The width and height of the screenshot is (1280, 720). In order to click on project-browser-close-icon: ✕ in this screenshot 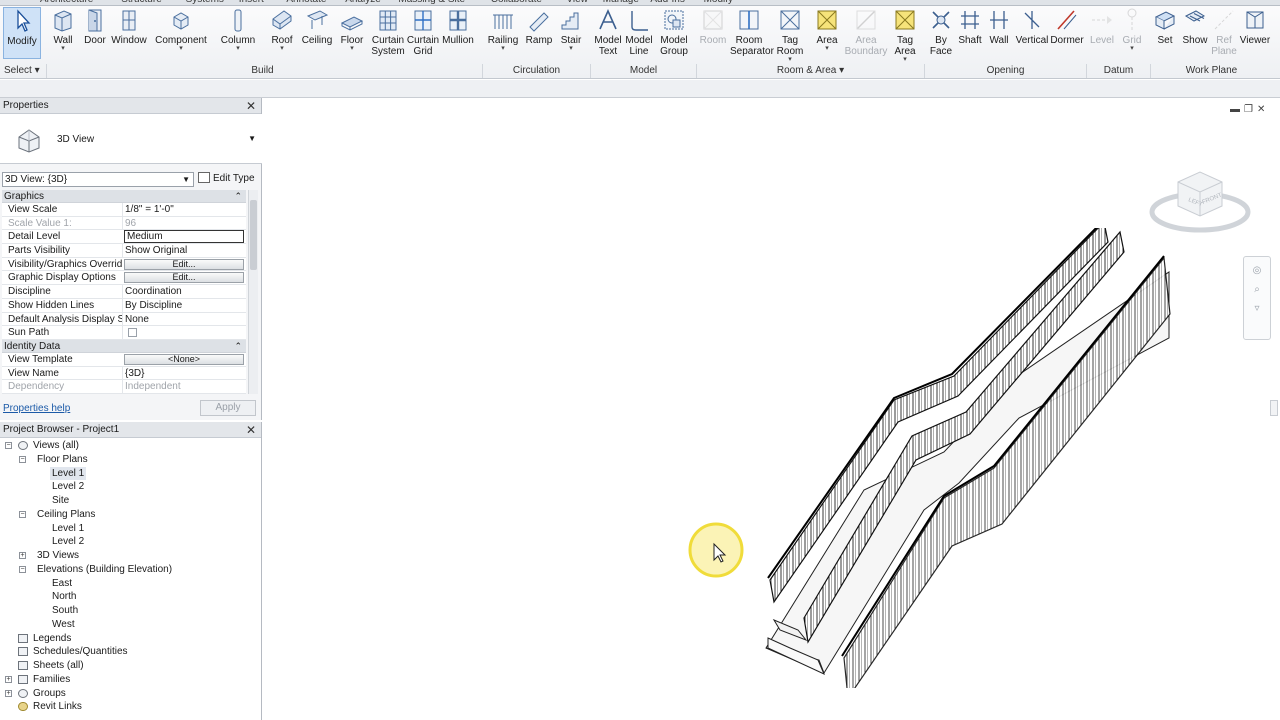, I will do `click(251, 430)`.